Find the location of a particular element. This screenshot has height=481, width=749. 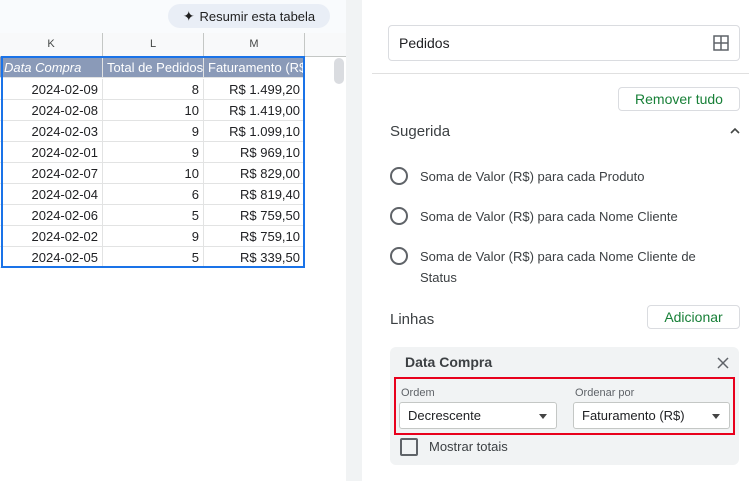

table-row: 2024-02-06 5 R$ 759,50 is located at coordinates (152, 215).